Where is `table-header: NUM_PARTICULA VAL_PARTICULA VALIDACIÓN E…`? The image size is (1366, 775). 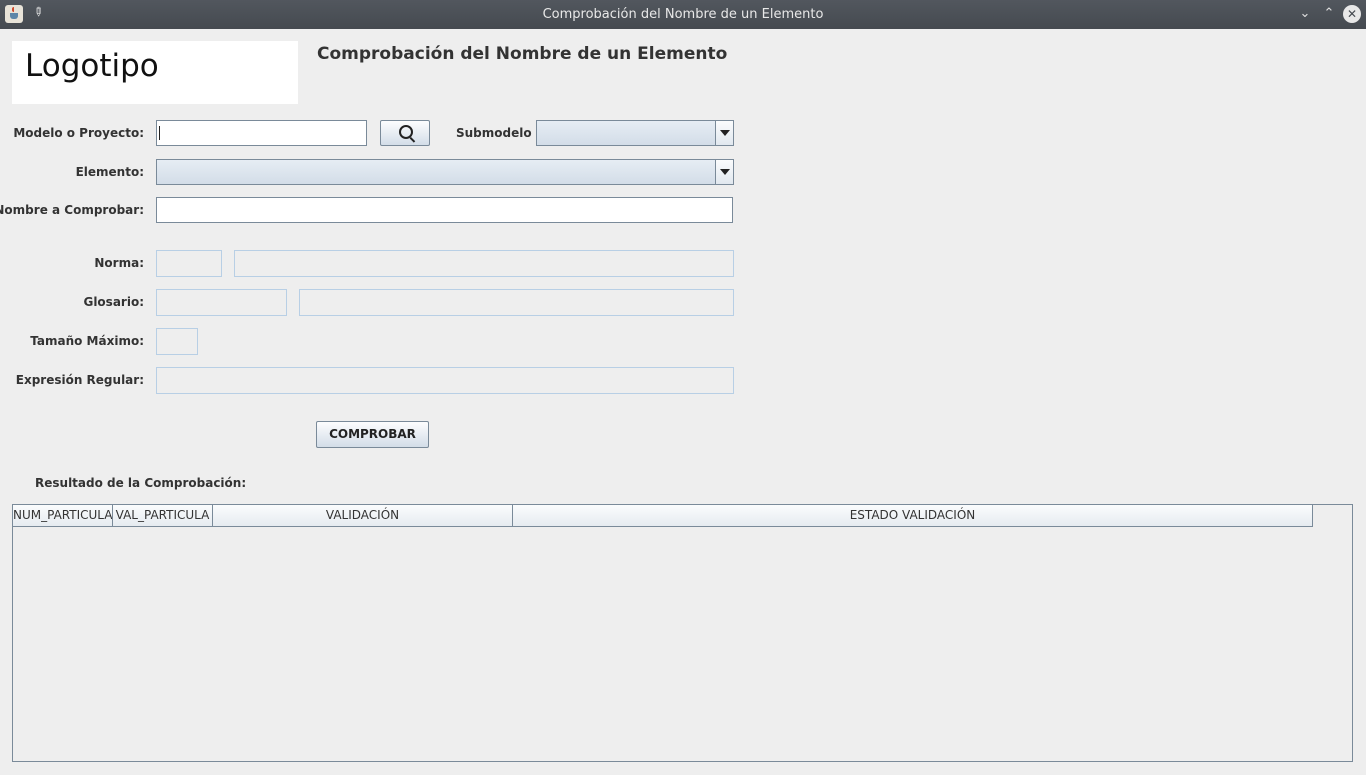 table-header: NUM_PARTICULA VAL_PARTICULA VALIDACIÓN E… is located at coordinates (663, 516).